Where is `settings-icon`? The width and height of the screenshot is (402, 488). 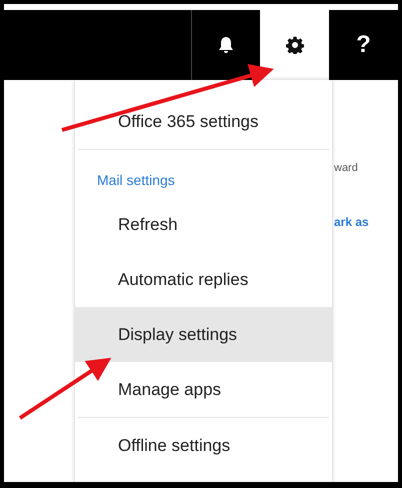
settings-icon is located at coordinates (295, 45).